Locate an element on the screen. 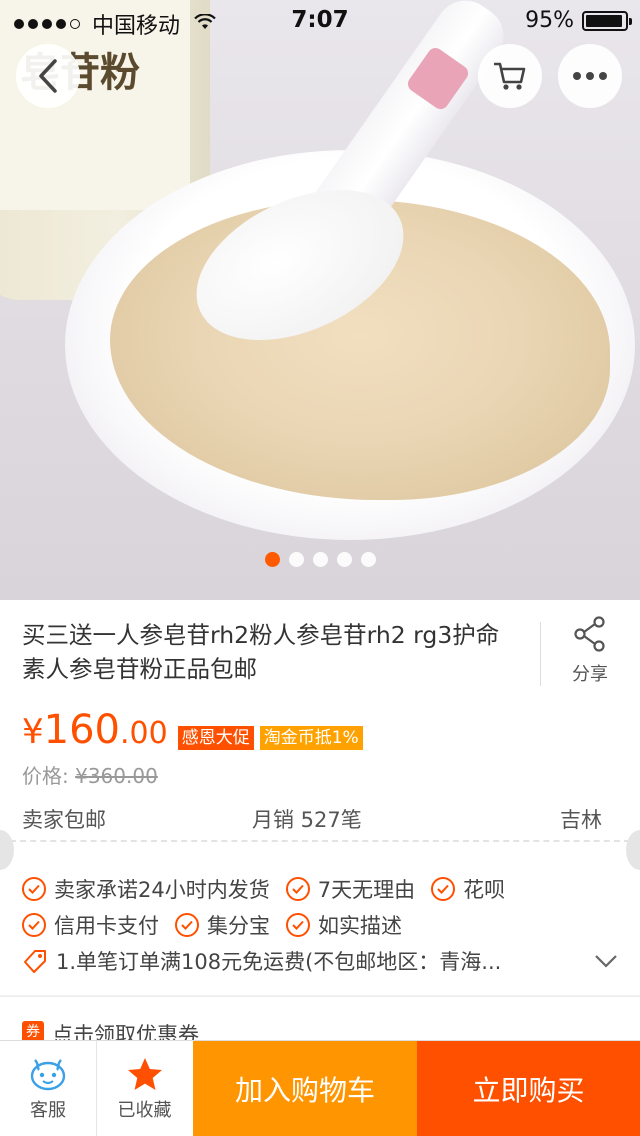  share-label: 分享 is located at coordinates (590, 674).